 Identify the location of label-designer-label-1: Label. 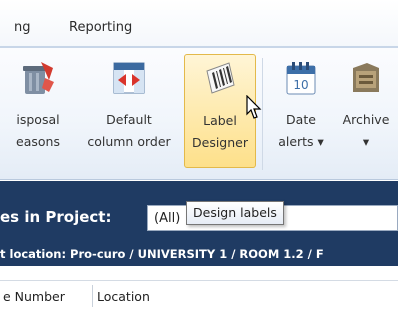
(220, 120).